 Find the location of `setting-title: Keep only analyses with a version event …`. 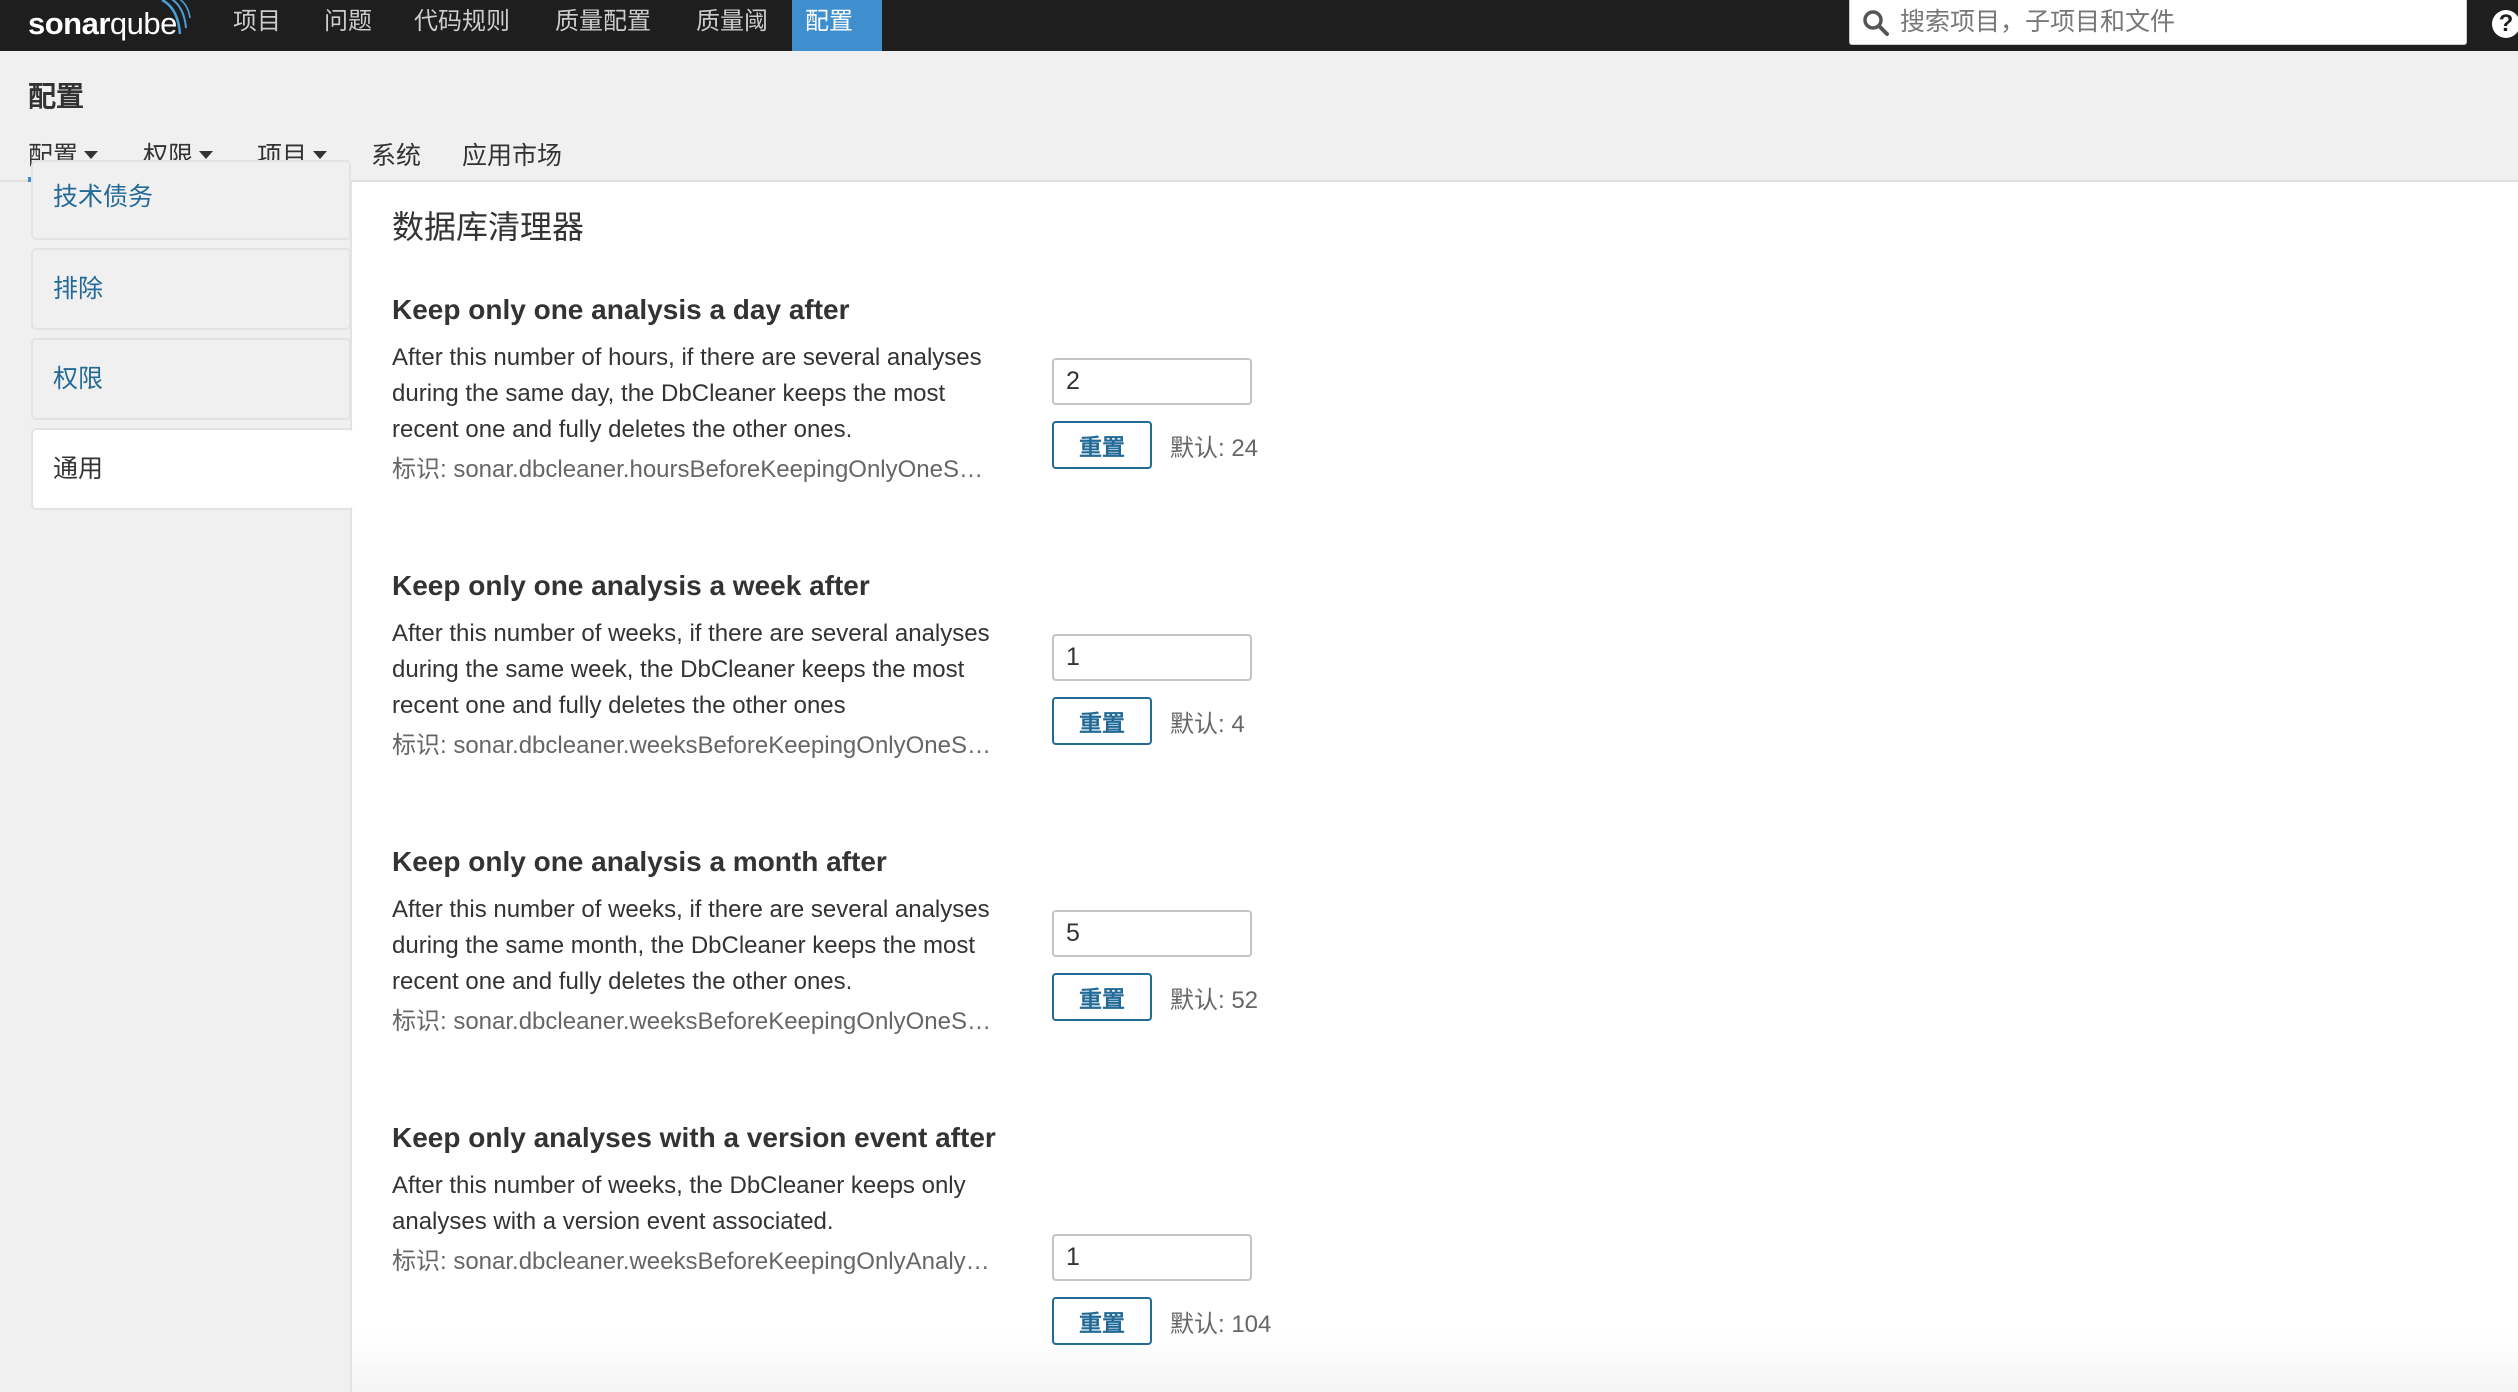

setting-title: Keep only analyses with a version event … is located at coordinates (694, 1137).